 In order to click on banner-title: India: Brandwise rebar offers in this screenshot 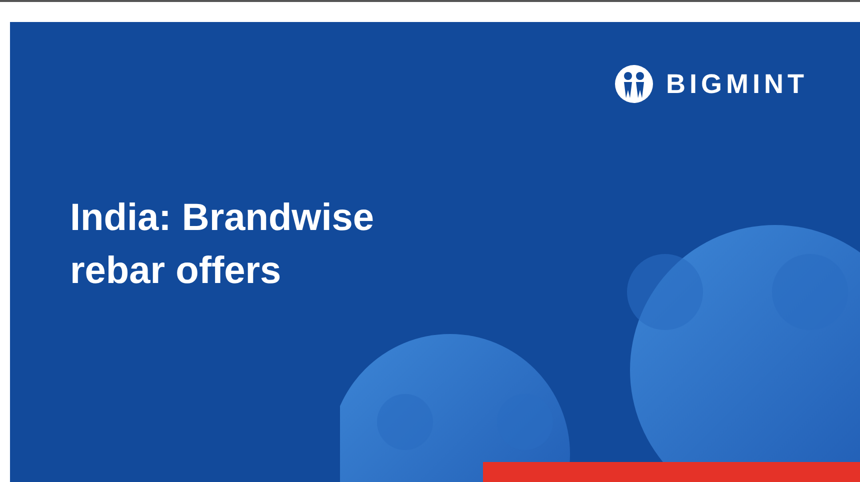, I will do `click(223, 245)`.